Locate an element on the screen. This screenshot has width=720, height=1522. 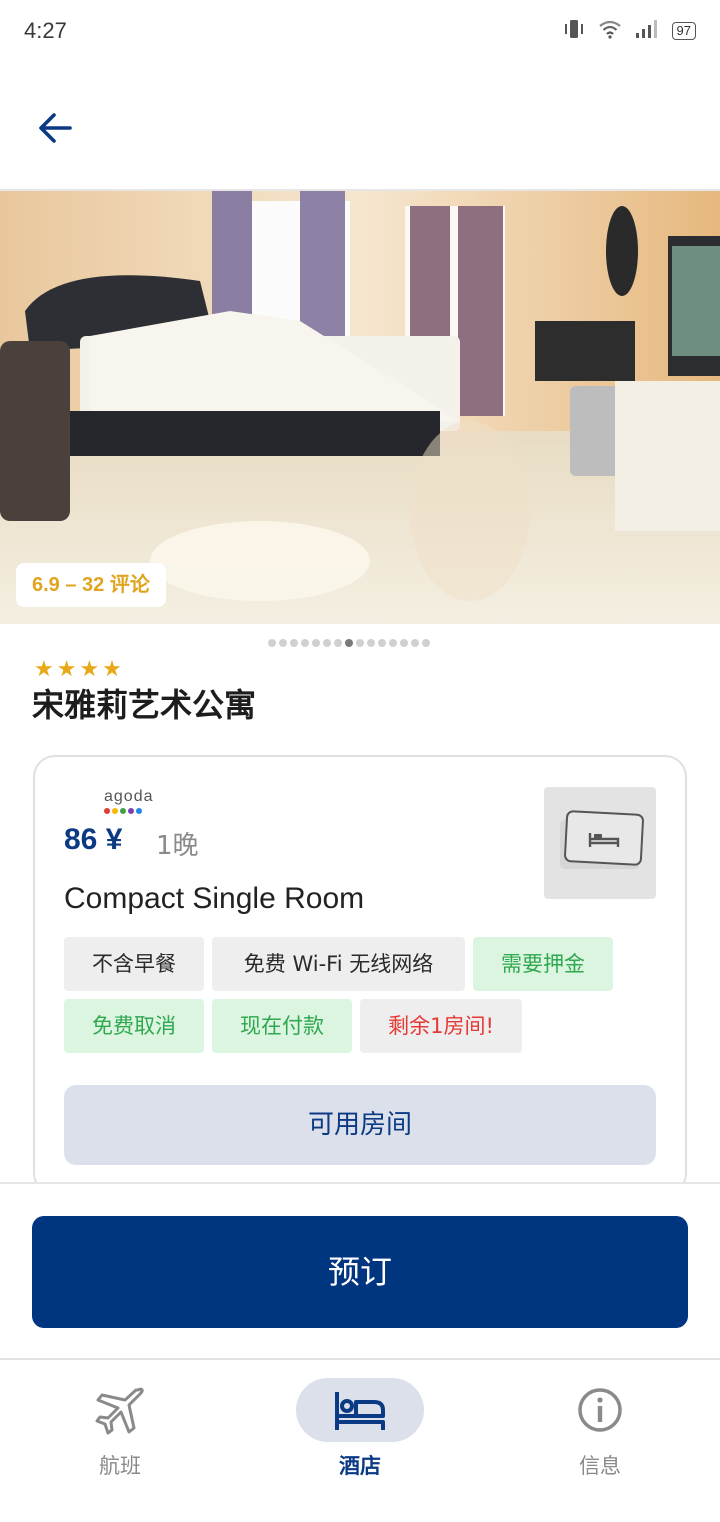
room-name: Compact Single Room is located at coordinates (214, 898).